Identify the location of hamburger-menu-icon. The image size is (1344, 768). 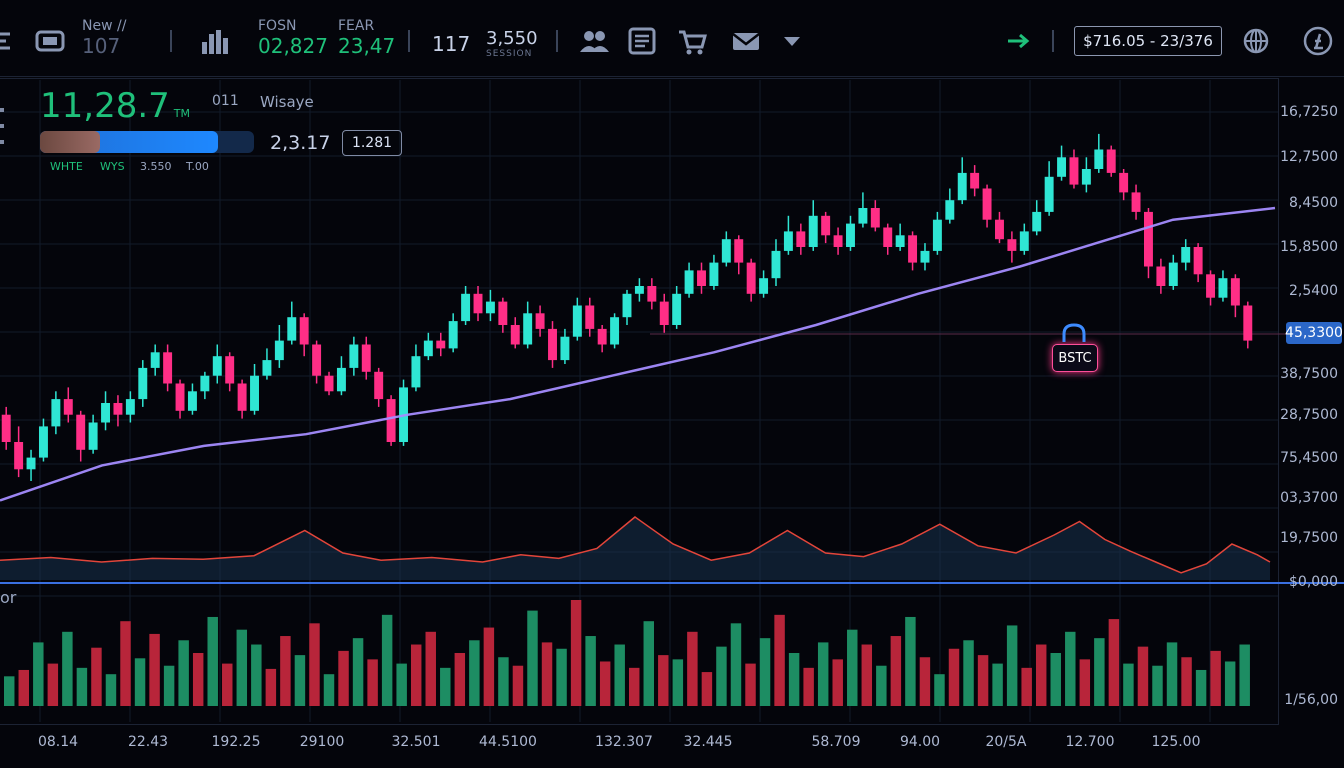
(9, 127).